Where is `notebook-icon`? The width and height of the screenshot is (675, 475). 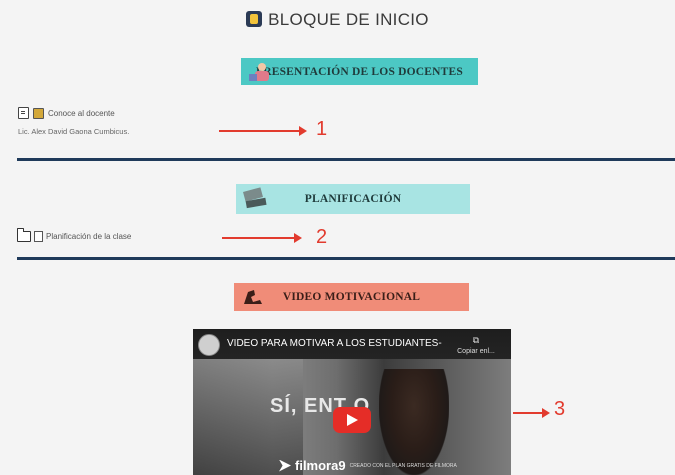 notebook-icon is located at coordinates (254, 19).